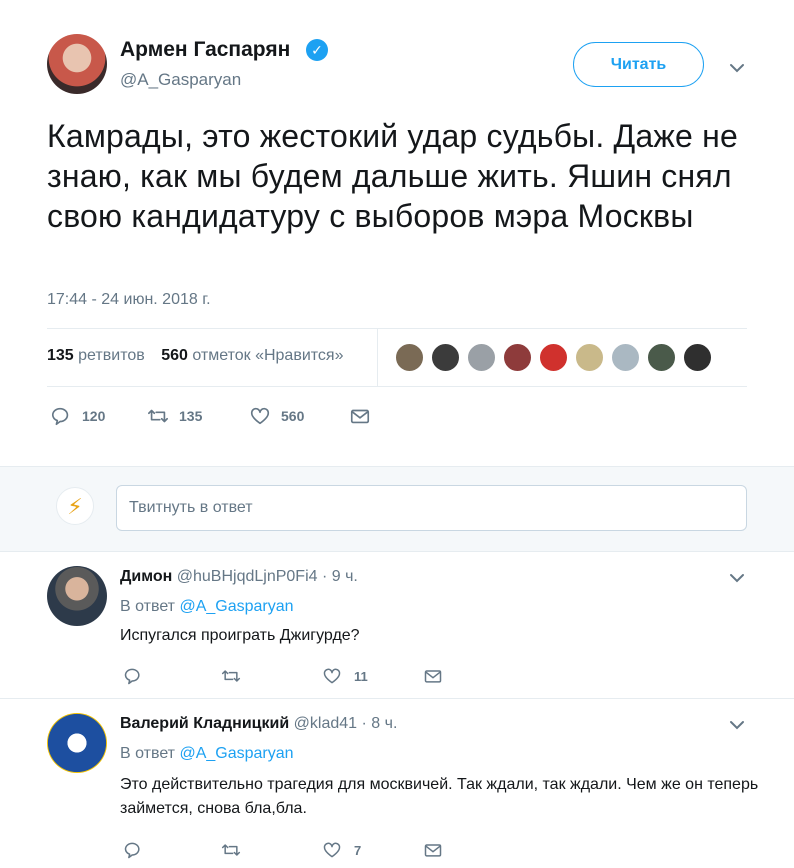 This screenshot has height=868, width=794. What do you see at coordinates (111, 355) in the screenshot?
I see `retweets-label: ретвитов` at bounding box center [111, 355].